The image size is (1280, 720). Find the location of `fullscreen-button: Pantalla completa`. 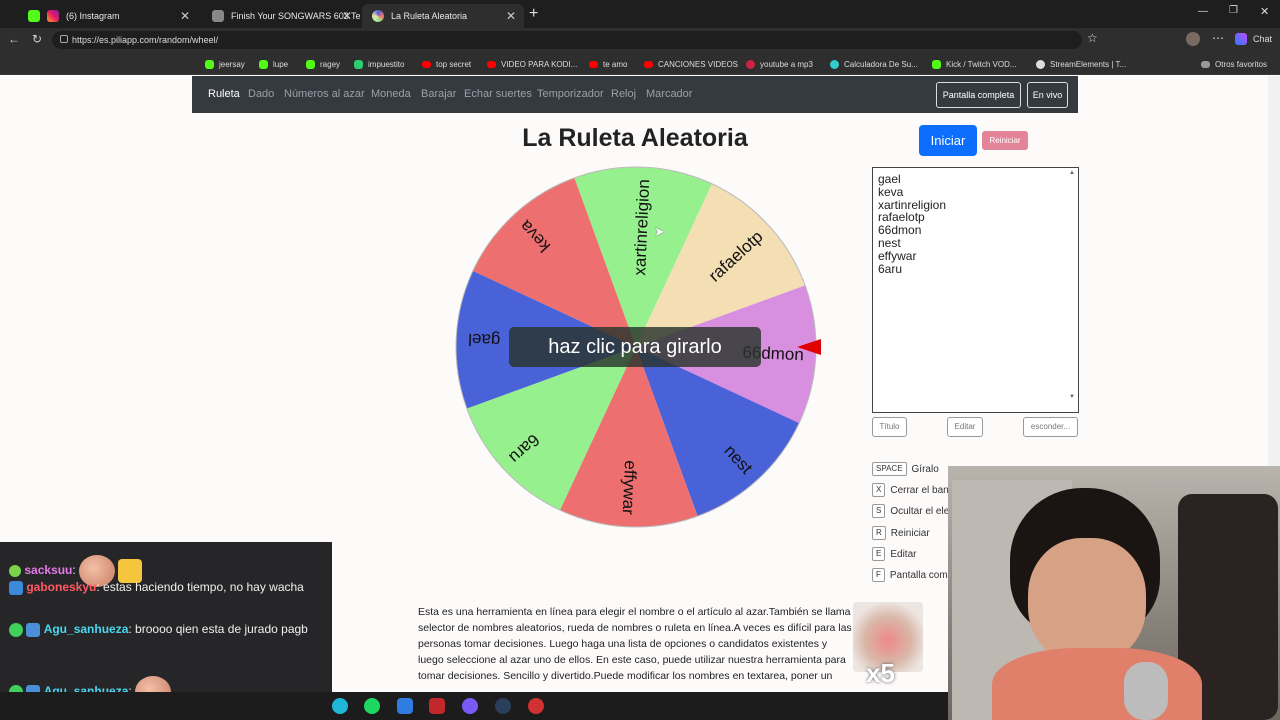

fullscreen-button: Pantalla completa is located at coordinates (978, 95).